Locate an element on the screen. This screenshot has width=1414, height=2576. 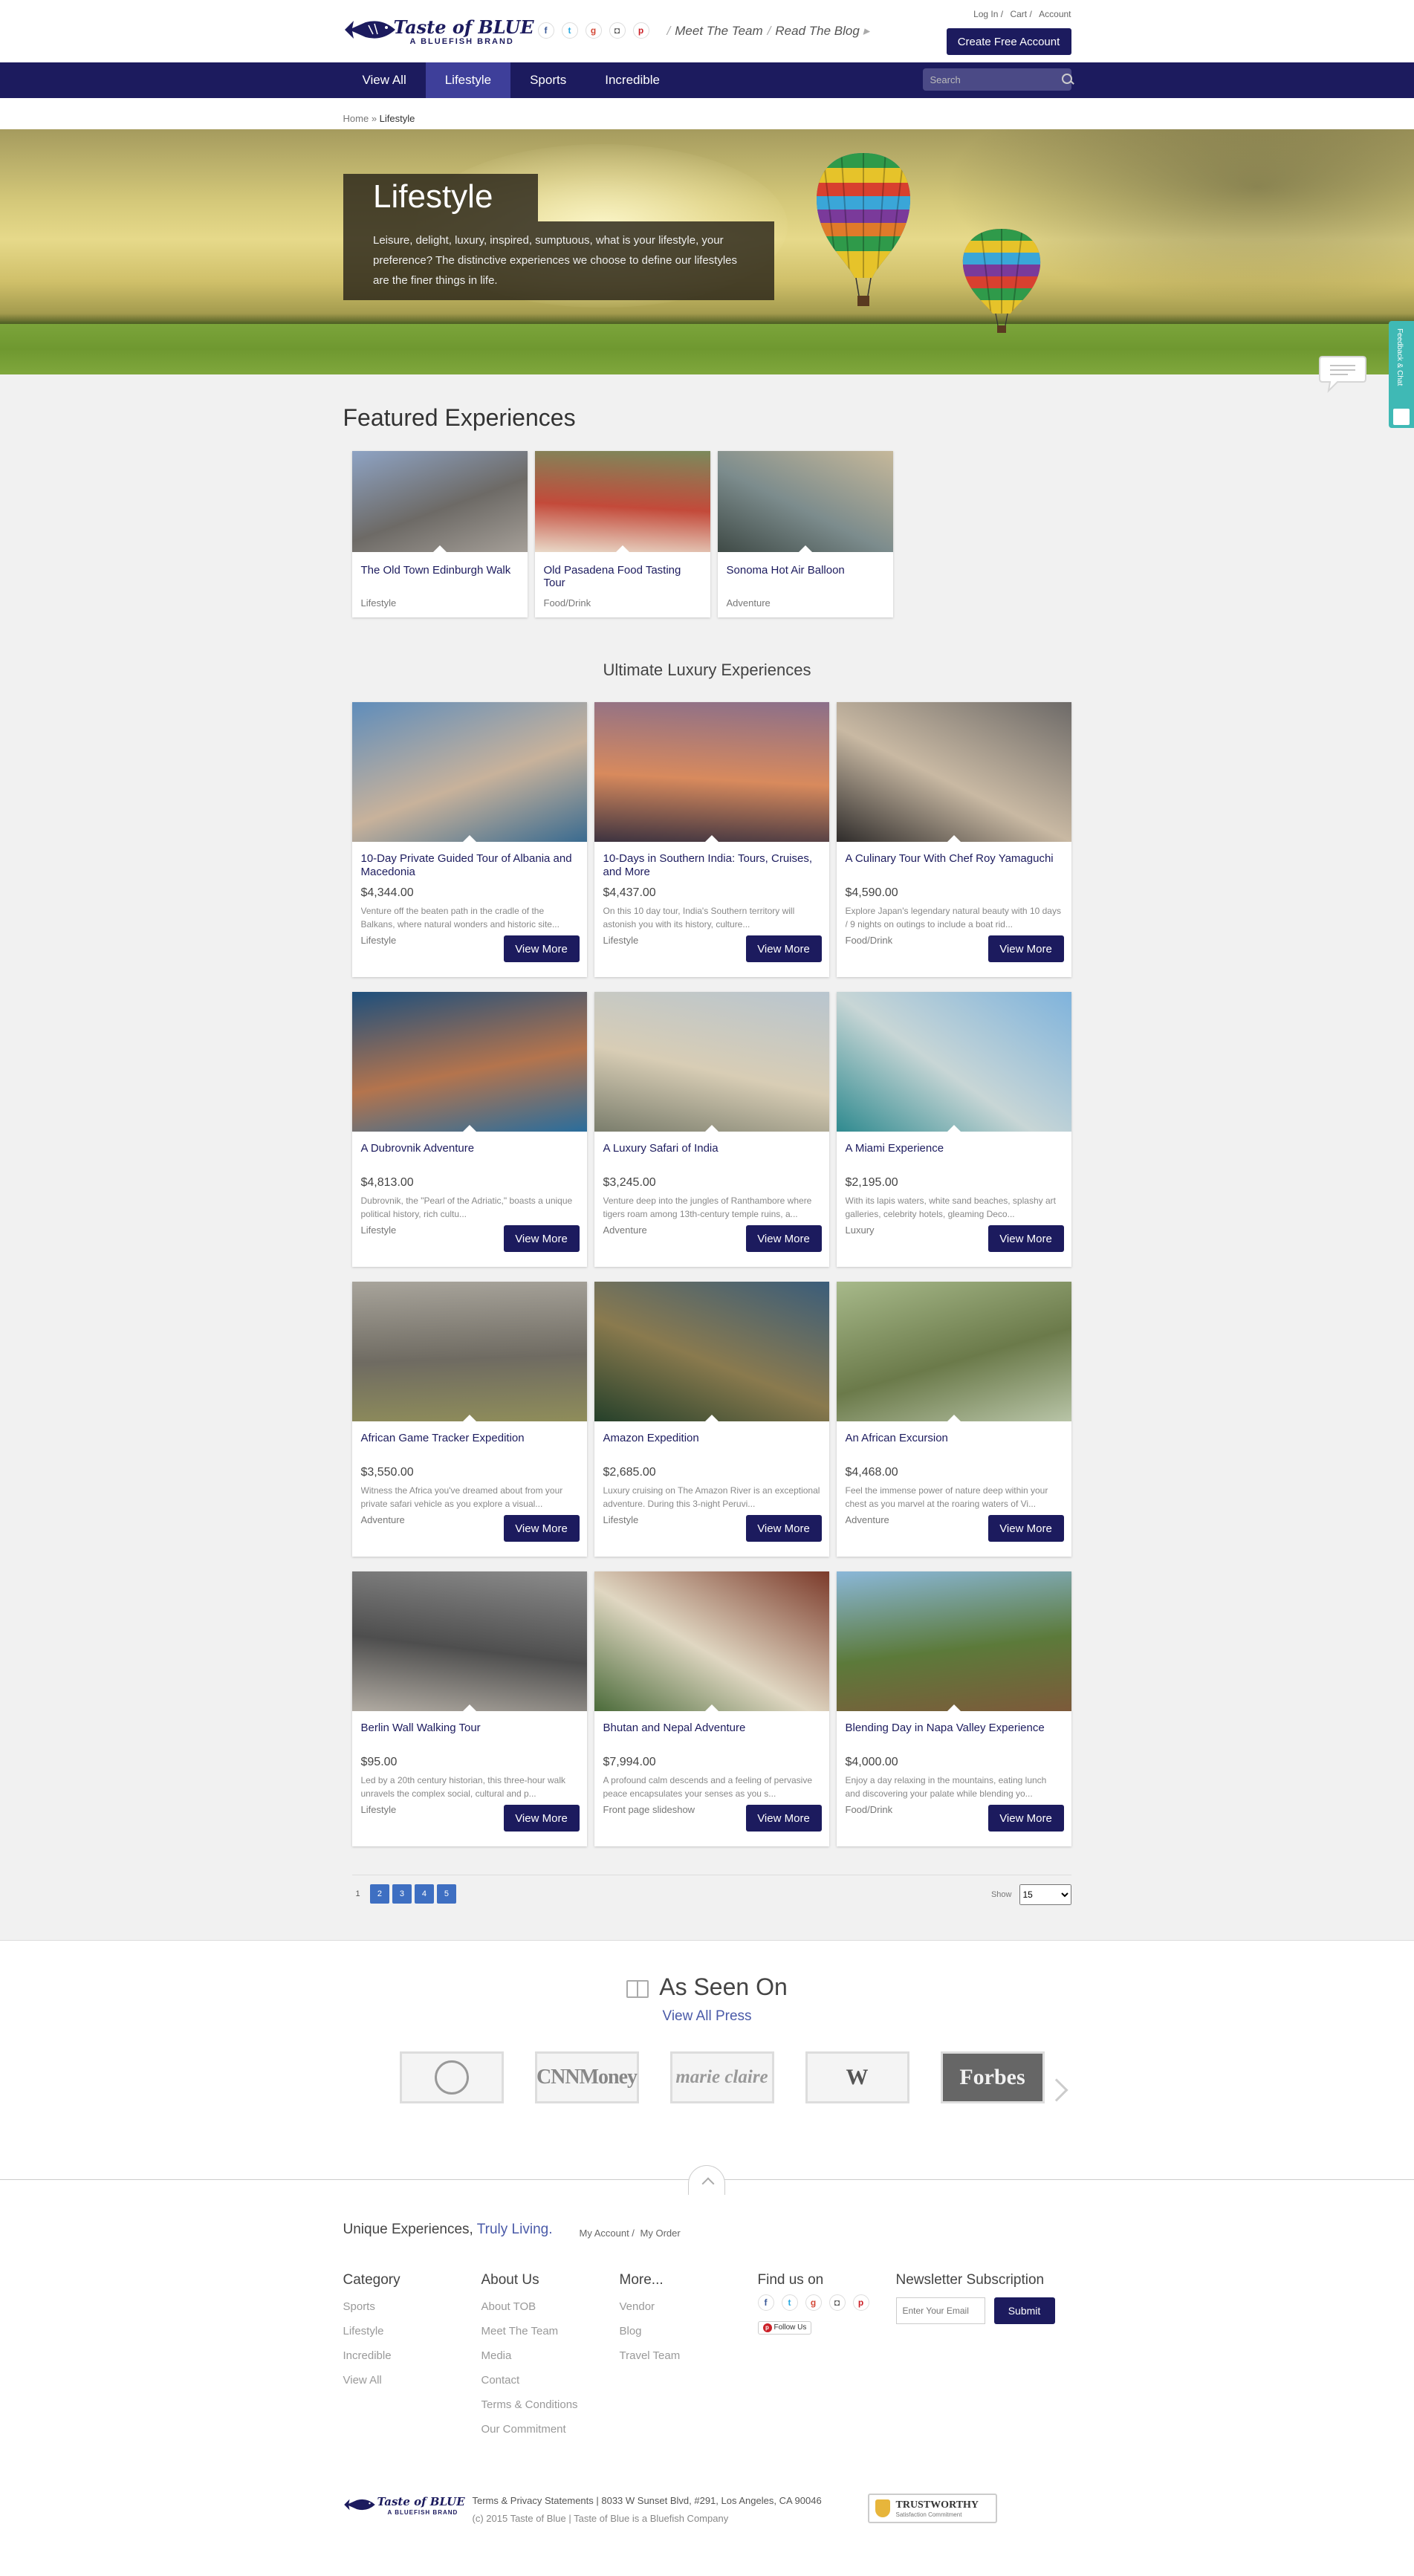
my-account-link: My Account / is located at coordinates (607, 2233).